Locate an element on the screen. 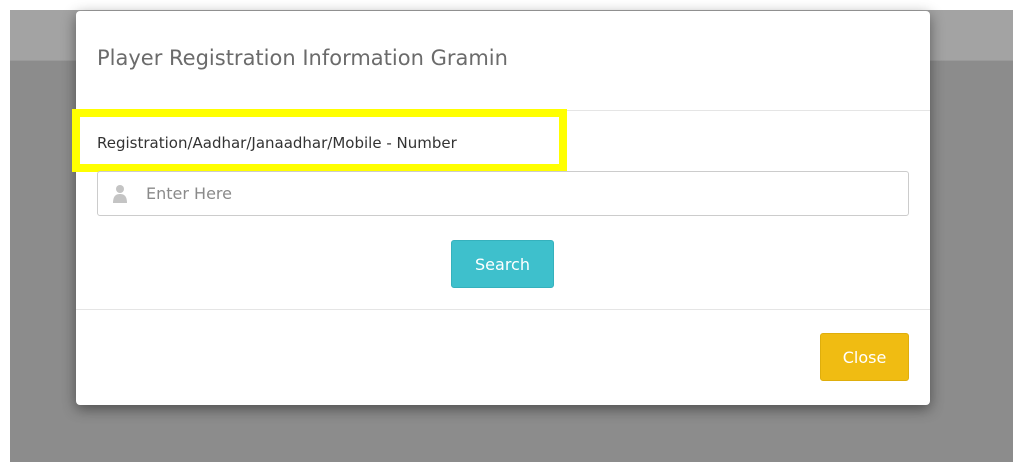  close-button: Close is located at coordinates (864, 357).